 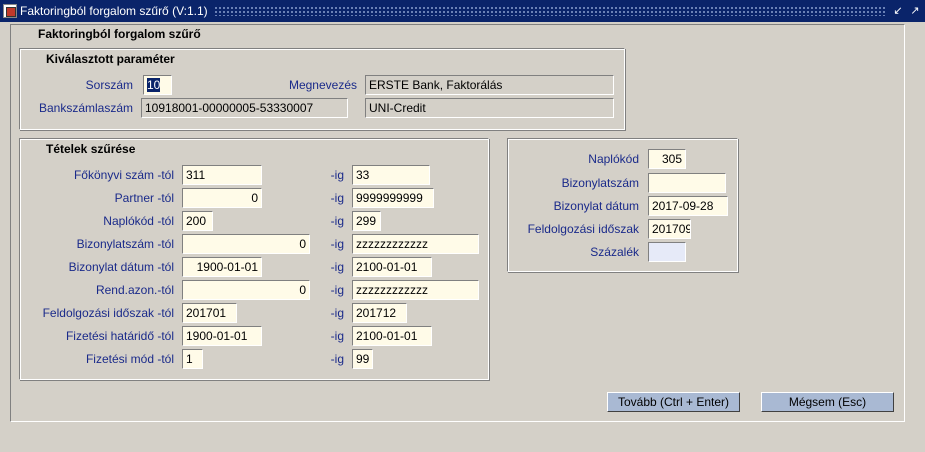 What do you see at coordinates (85, 108) in the screenshot?
I see `bankszamla-label: Bankszámlaszám` at bounding box center [85, 108].